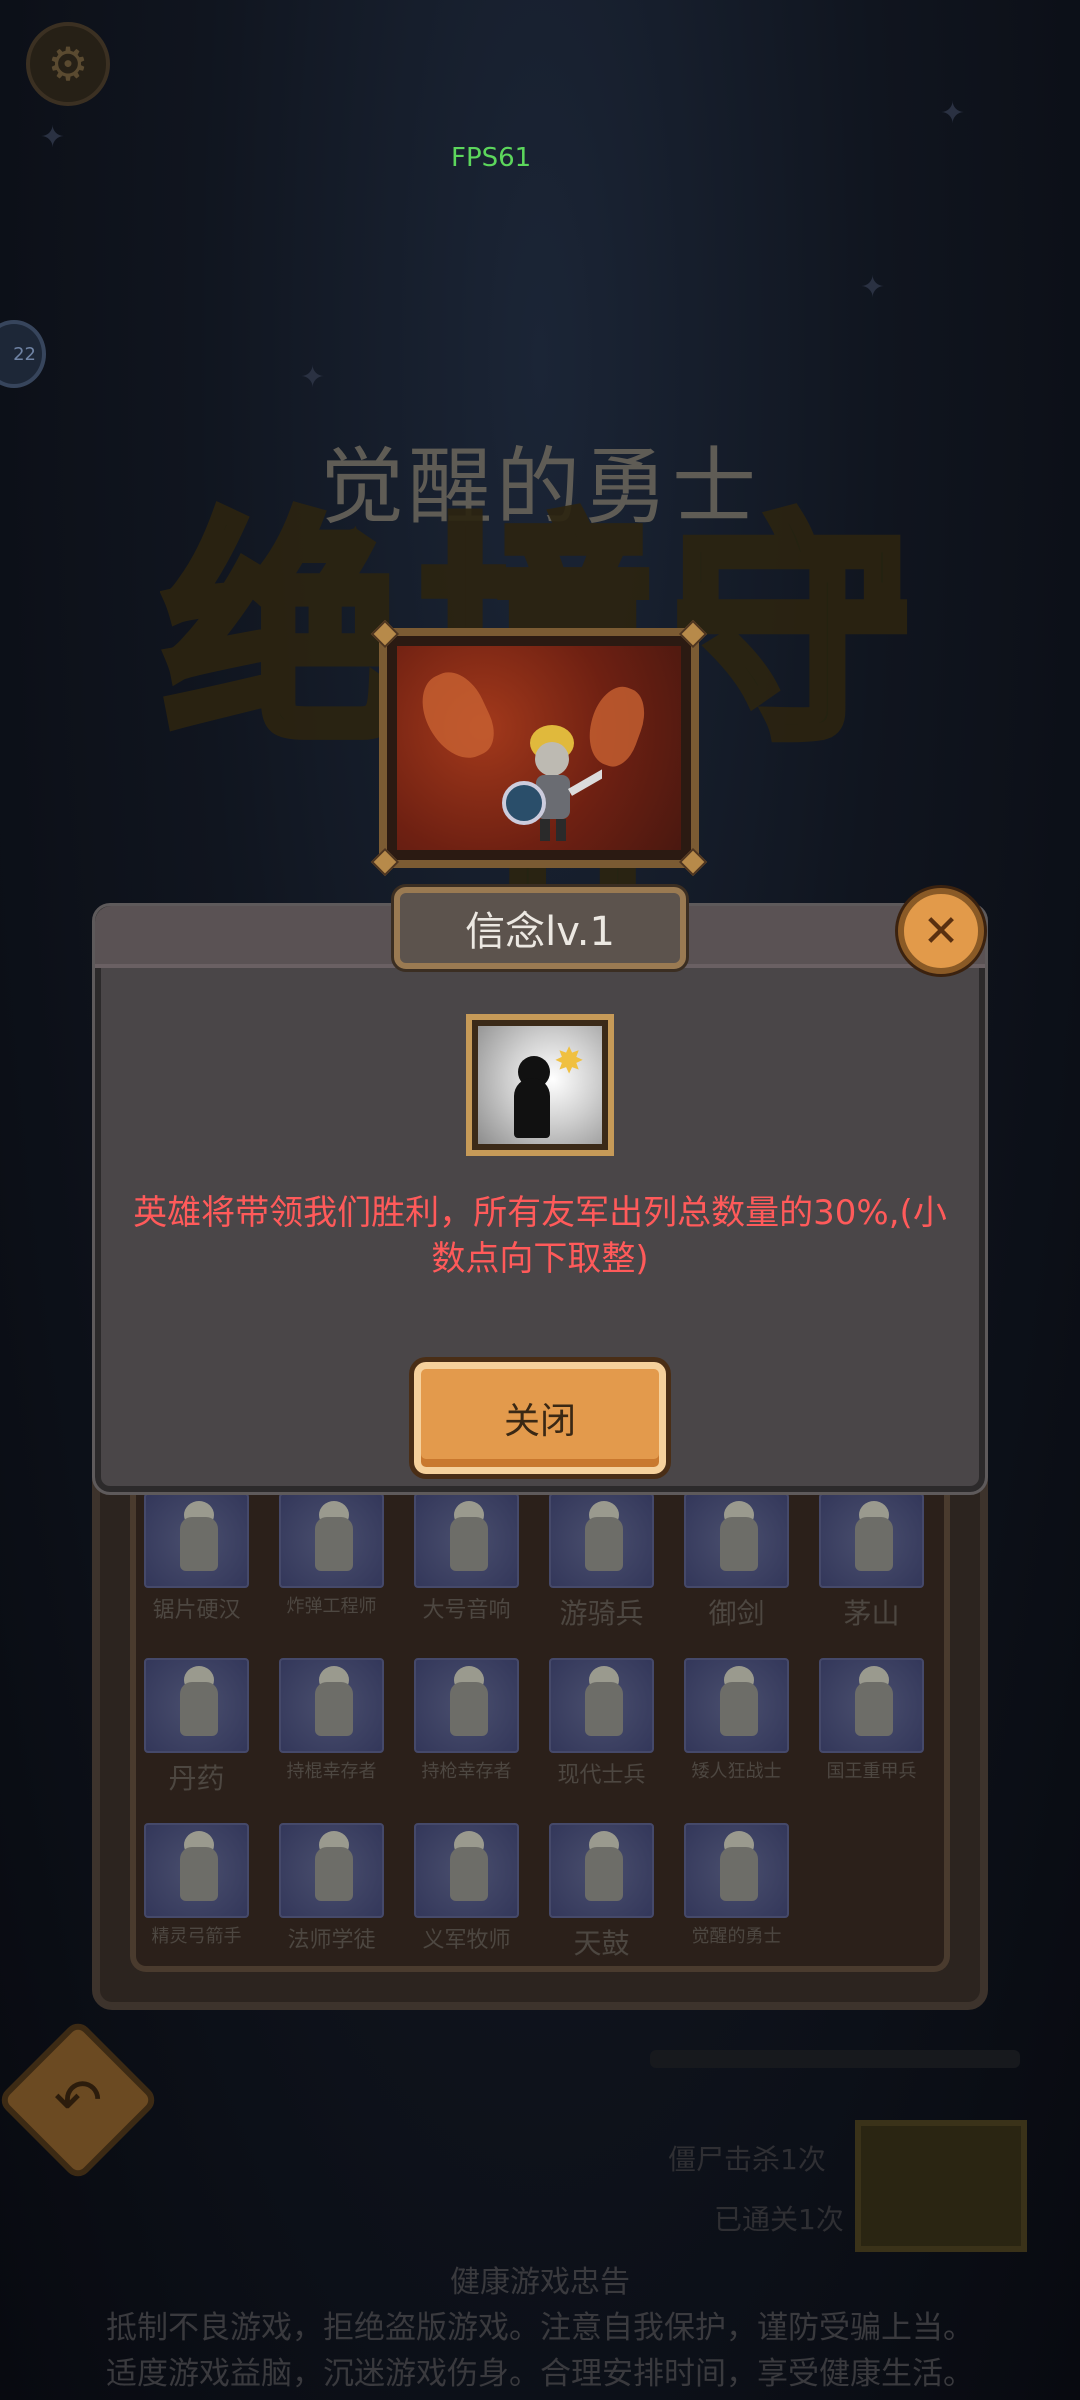 The image size is (1080, 2400). I want to click on unit-card: 现代士兵, so click(601, 1727).